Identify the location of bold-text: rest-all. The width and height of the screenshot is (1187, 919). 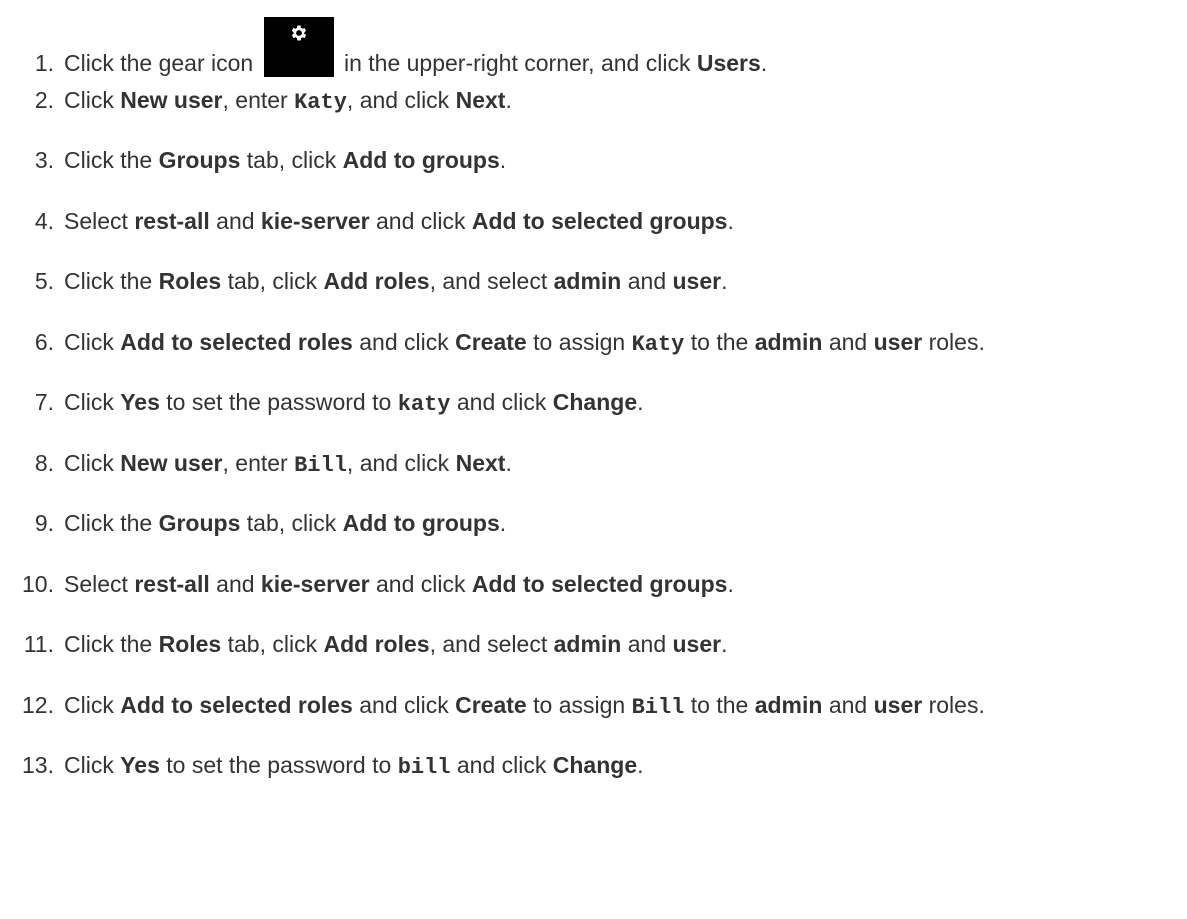
(172, 584).